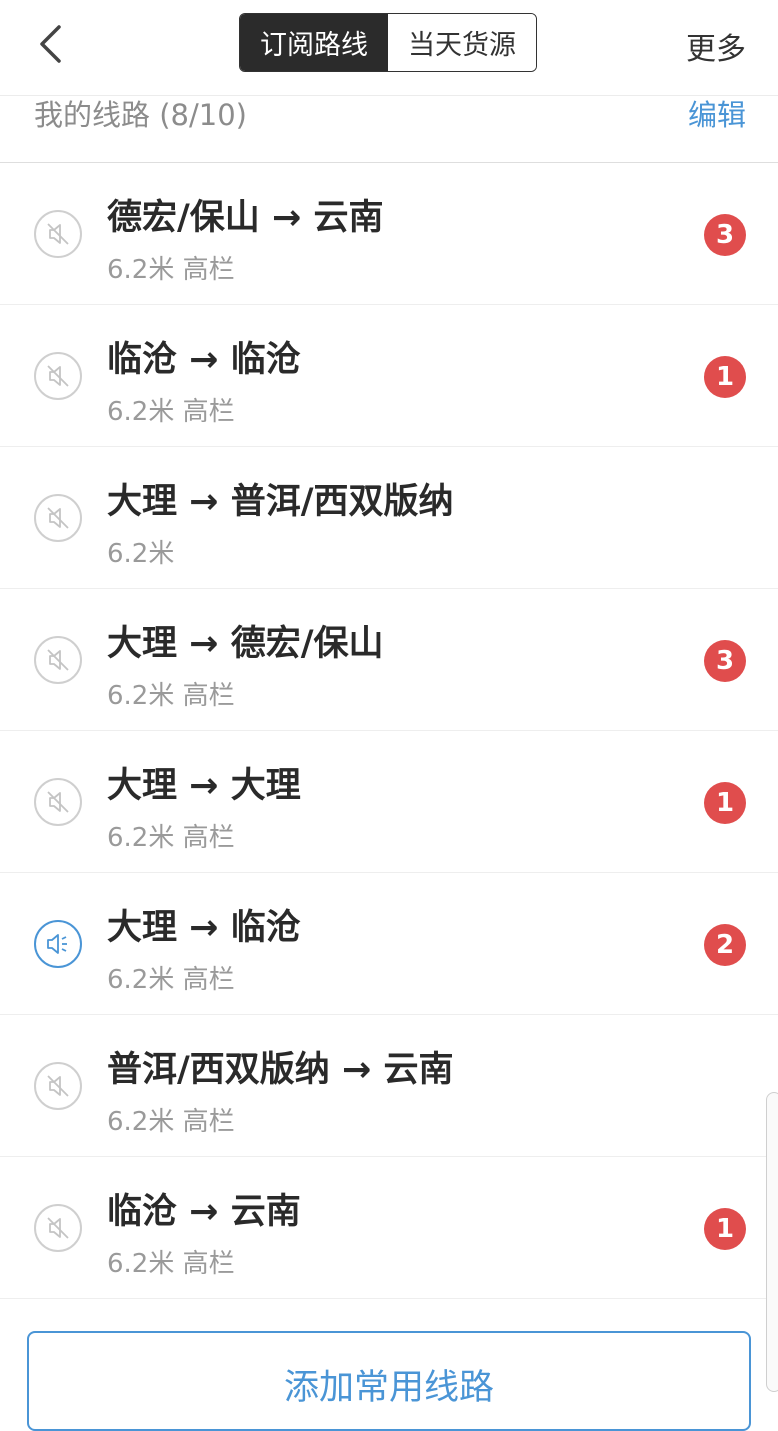 This screenshot has height=1431, width=778. I want to click on route-name: 临沧 → 临沧, so click(204, 360).